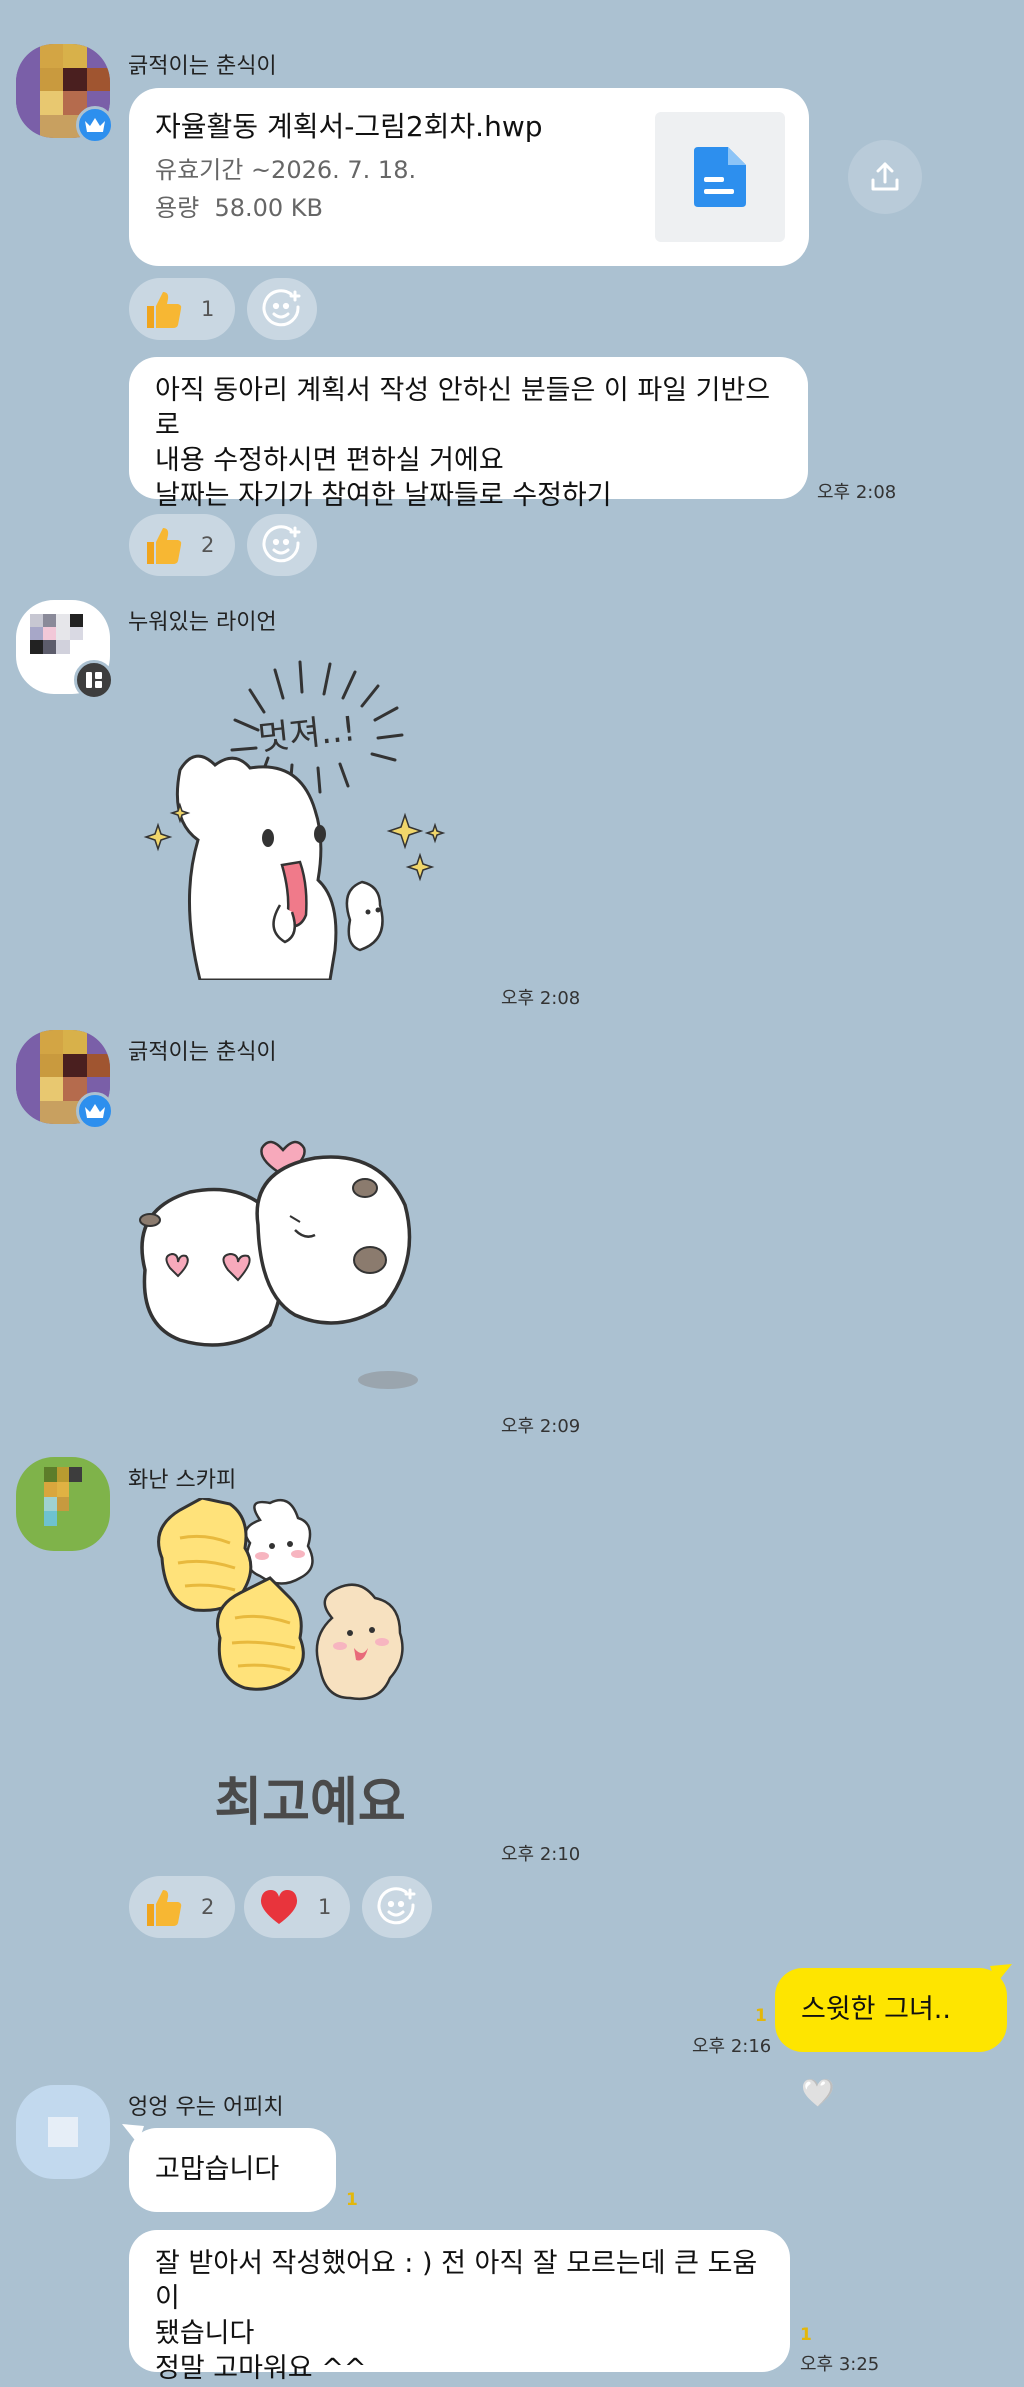 The image size is (1024, 2387). Describe the element at coordinates (732, 2046) in the screenshot. I see `message-time: 오후 2:16` at that location.